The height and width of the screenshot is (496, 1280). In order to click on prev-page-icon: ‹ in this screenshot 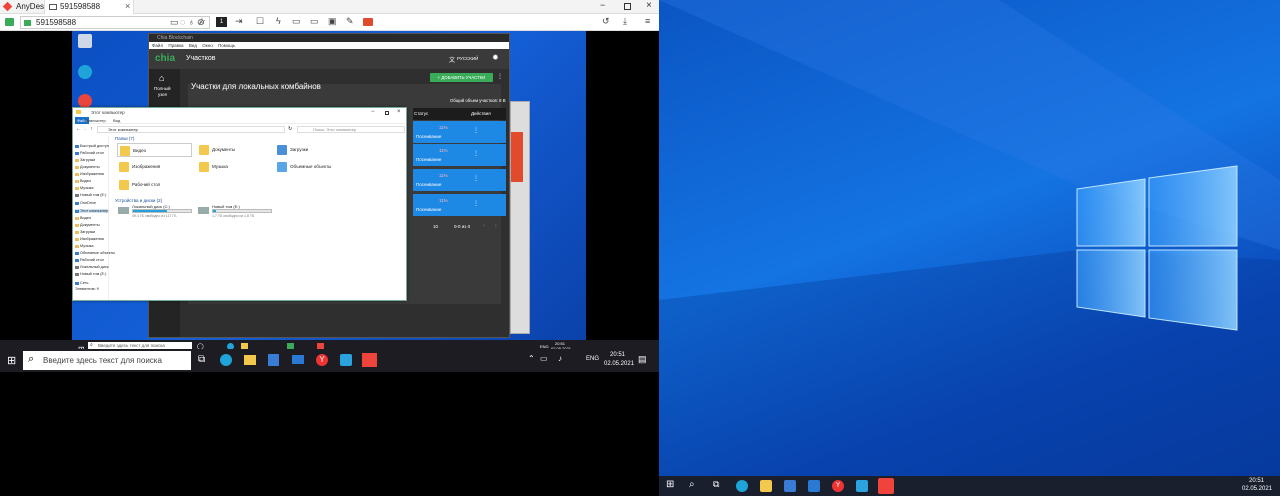, I will do `click(484, 226)`.